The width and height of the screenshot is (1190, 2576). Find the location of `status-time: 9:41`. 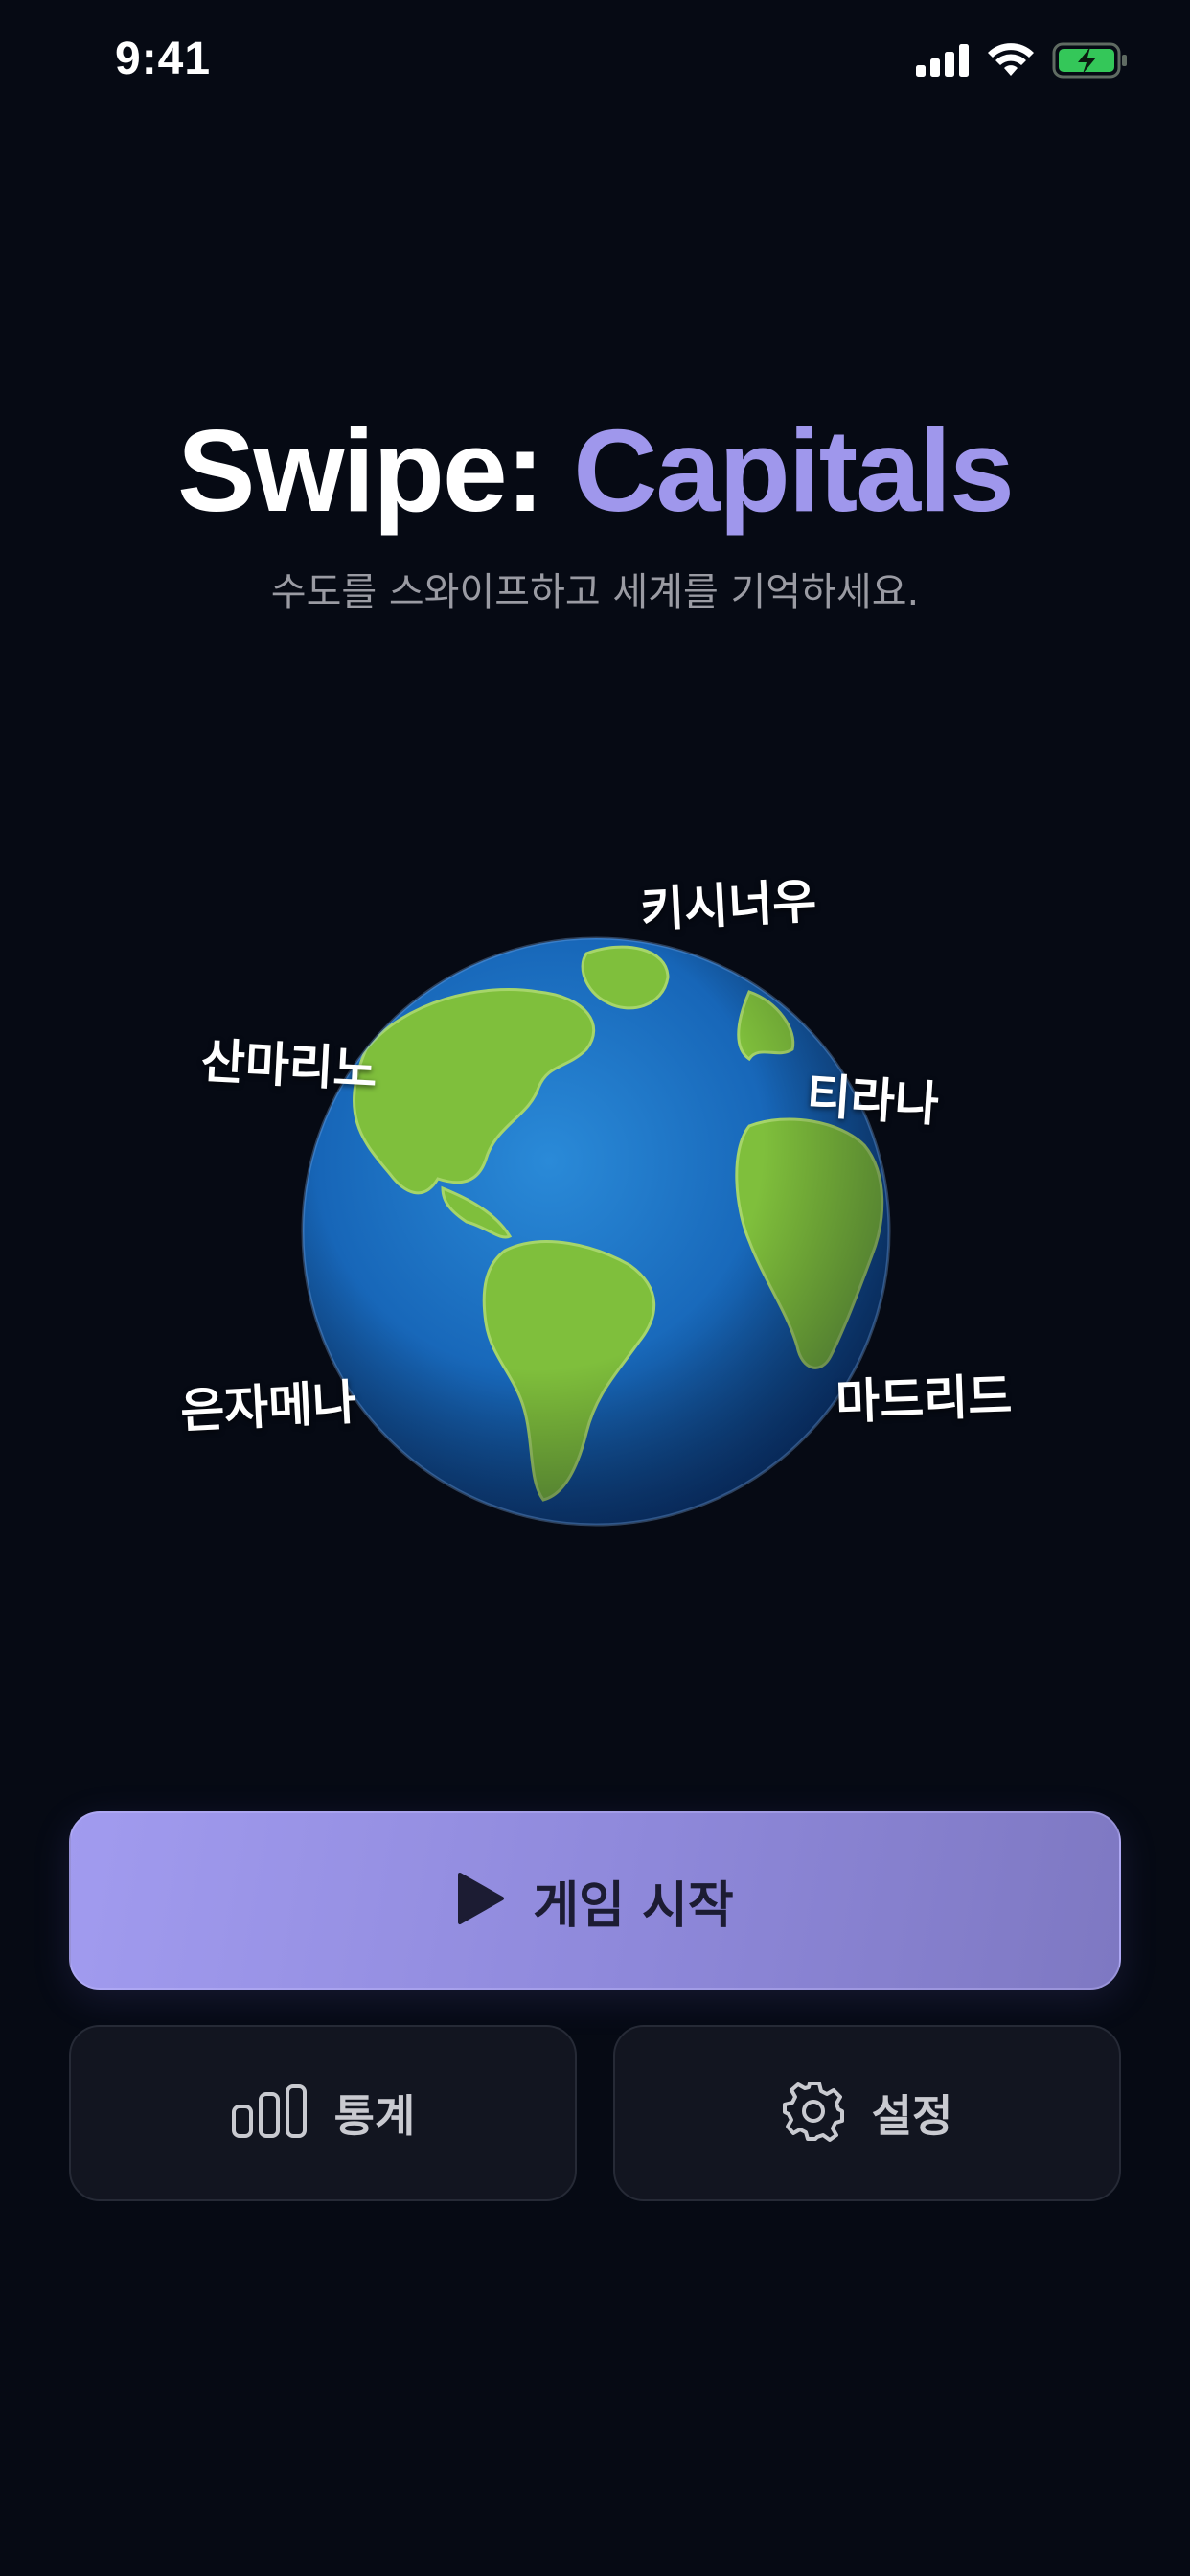

status-time: 9:41 is located at coordinates (163, 59).